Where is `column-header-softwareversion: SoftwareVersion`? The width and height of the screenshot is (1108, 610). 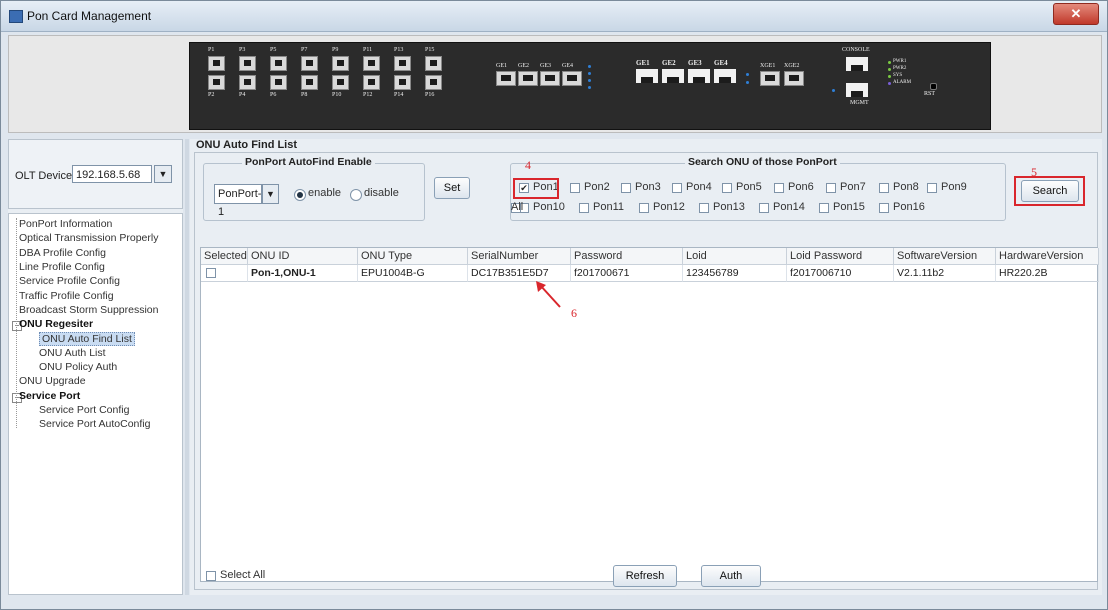 column-header-softwareversion: SoftwareVersion is located at coordinates (945, 256).